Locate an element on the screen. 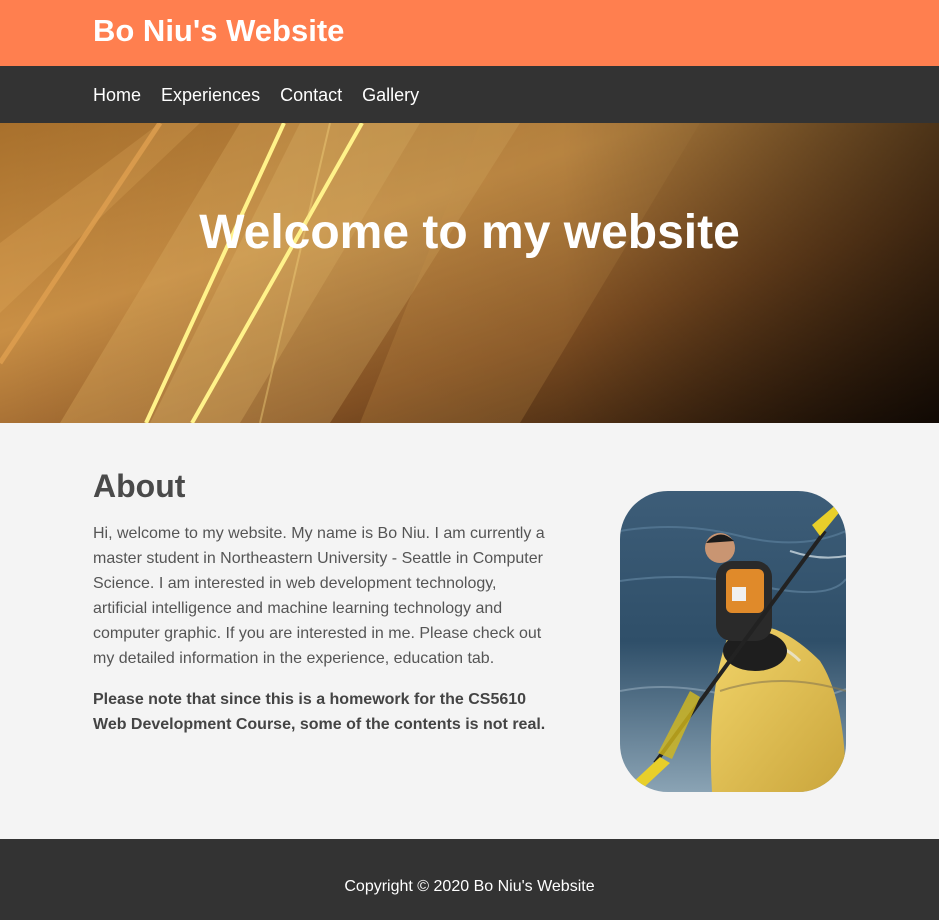  nav-item-contact: Contact is located at coordinates (311, 95).